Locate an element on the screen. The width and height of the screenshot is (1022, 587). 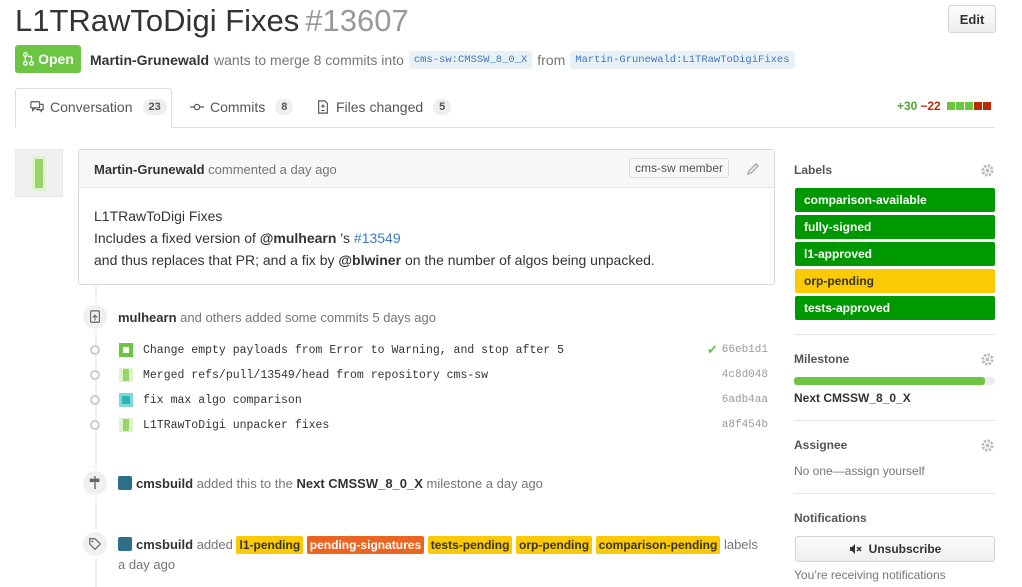
commit-message: L1TRawToDigi unpacker fixes is located at coordinates (432, 425).